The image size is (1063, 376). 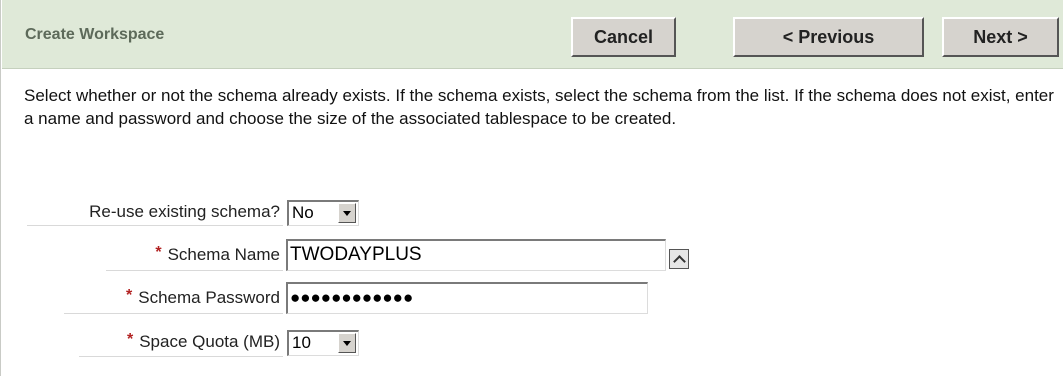 What do you see at coordinates (623, 37) in the screenshot?
I see `cancel-button: Cancel` at bounding box center [623, 37].